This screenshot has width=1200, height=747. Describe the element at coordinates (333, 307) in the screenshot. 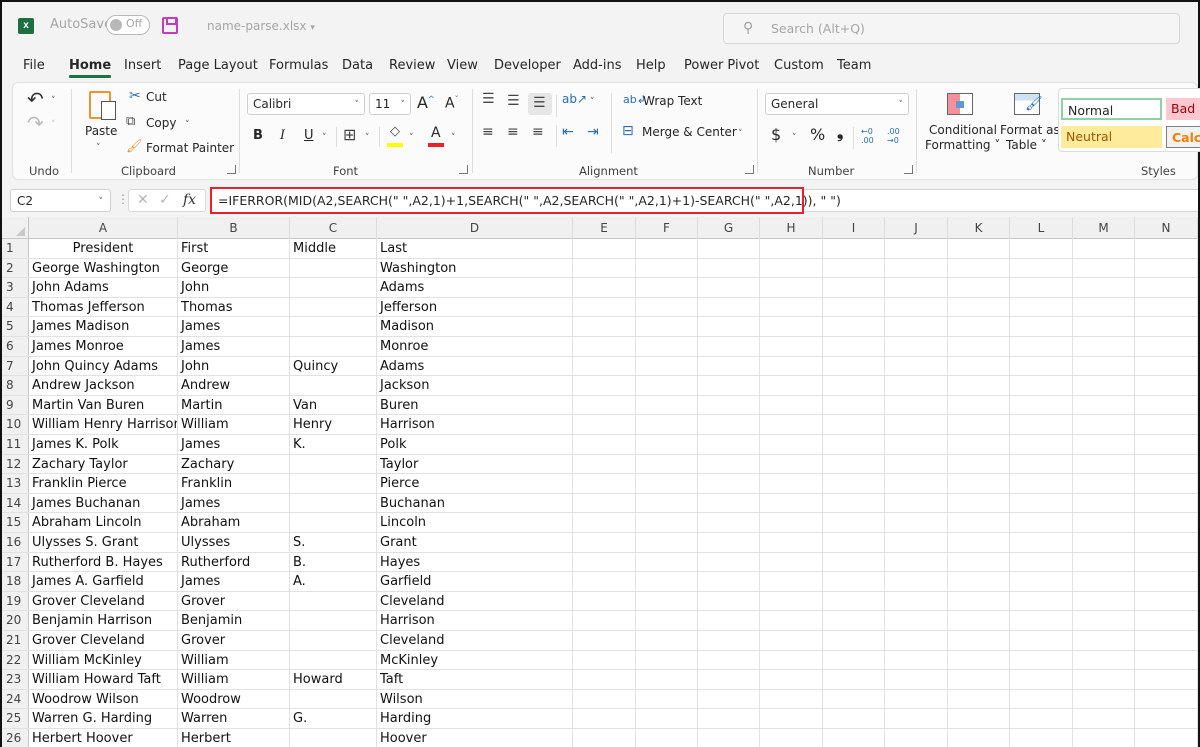

I see `cell-c4` at that location.